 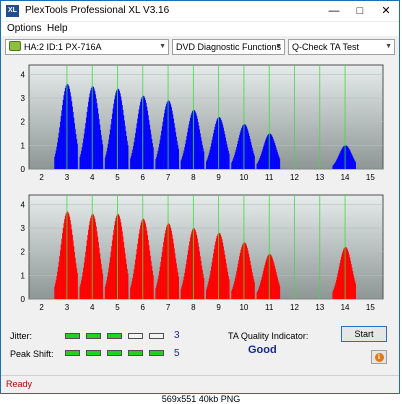 I want to click on drive-select: HA:2 ID:1 PX-716A ▼, so click(x=87, y=47).